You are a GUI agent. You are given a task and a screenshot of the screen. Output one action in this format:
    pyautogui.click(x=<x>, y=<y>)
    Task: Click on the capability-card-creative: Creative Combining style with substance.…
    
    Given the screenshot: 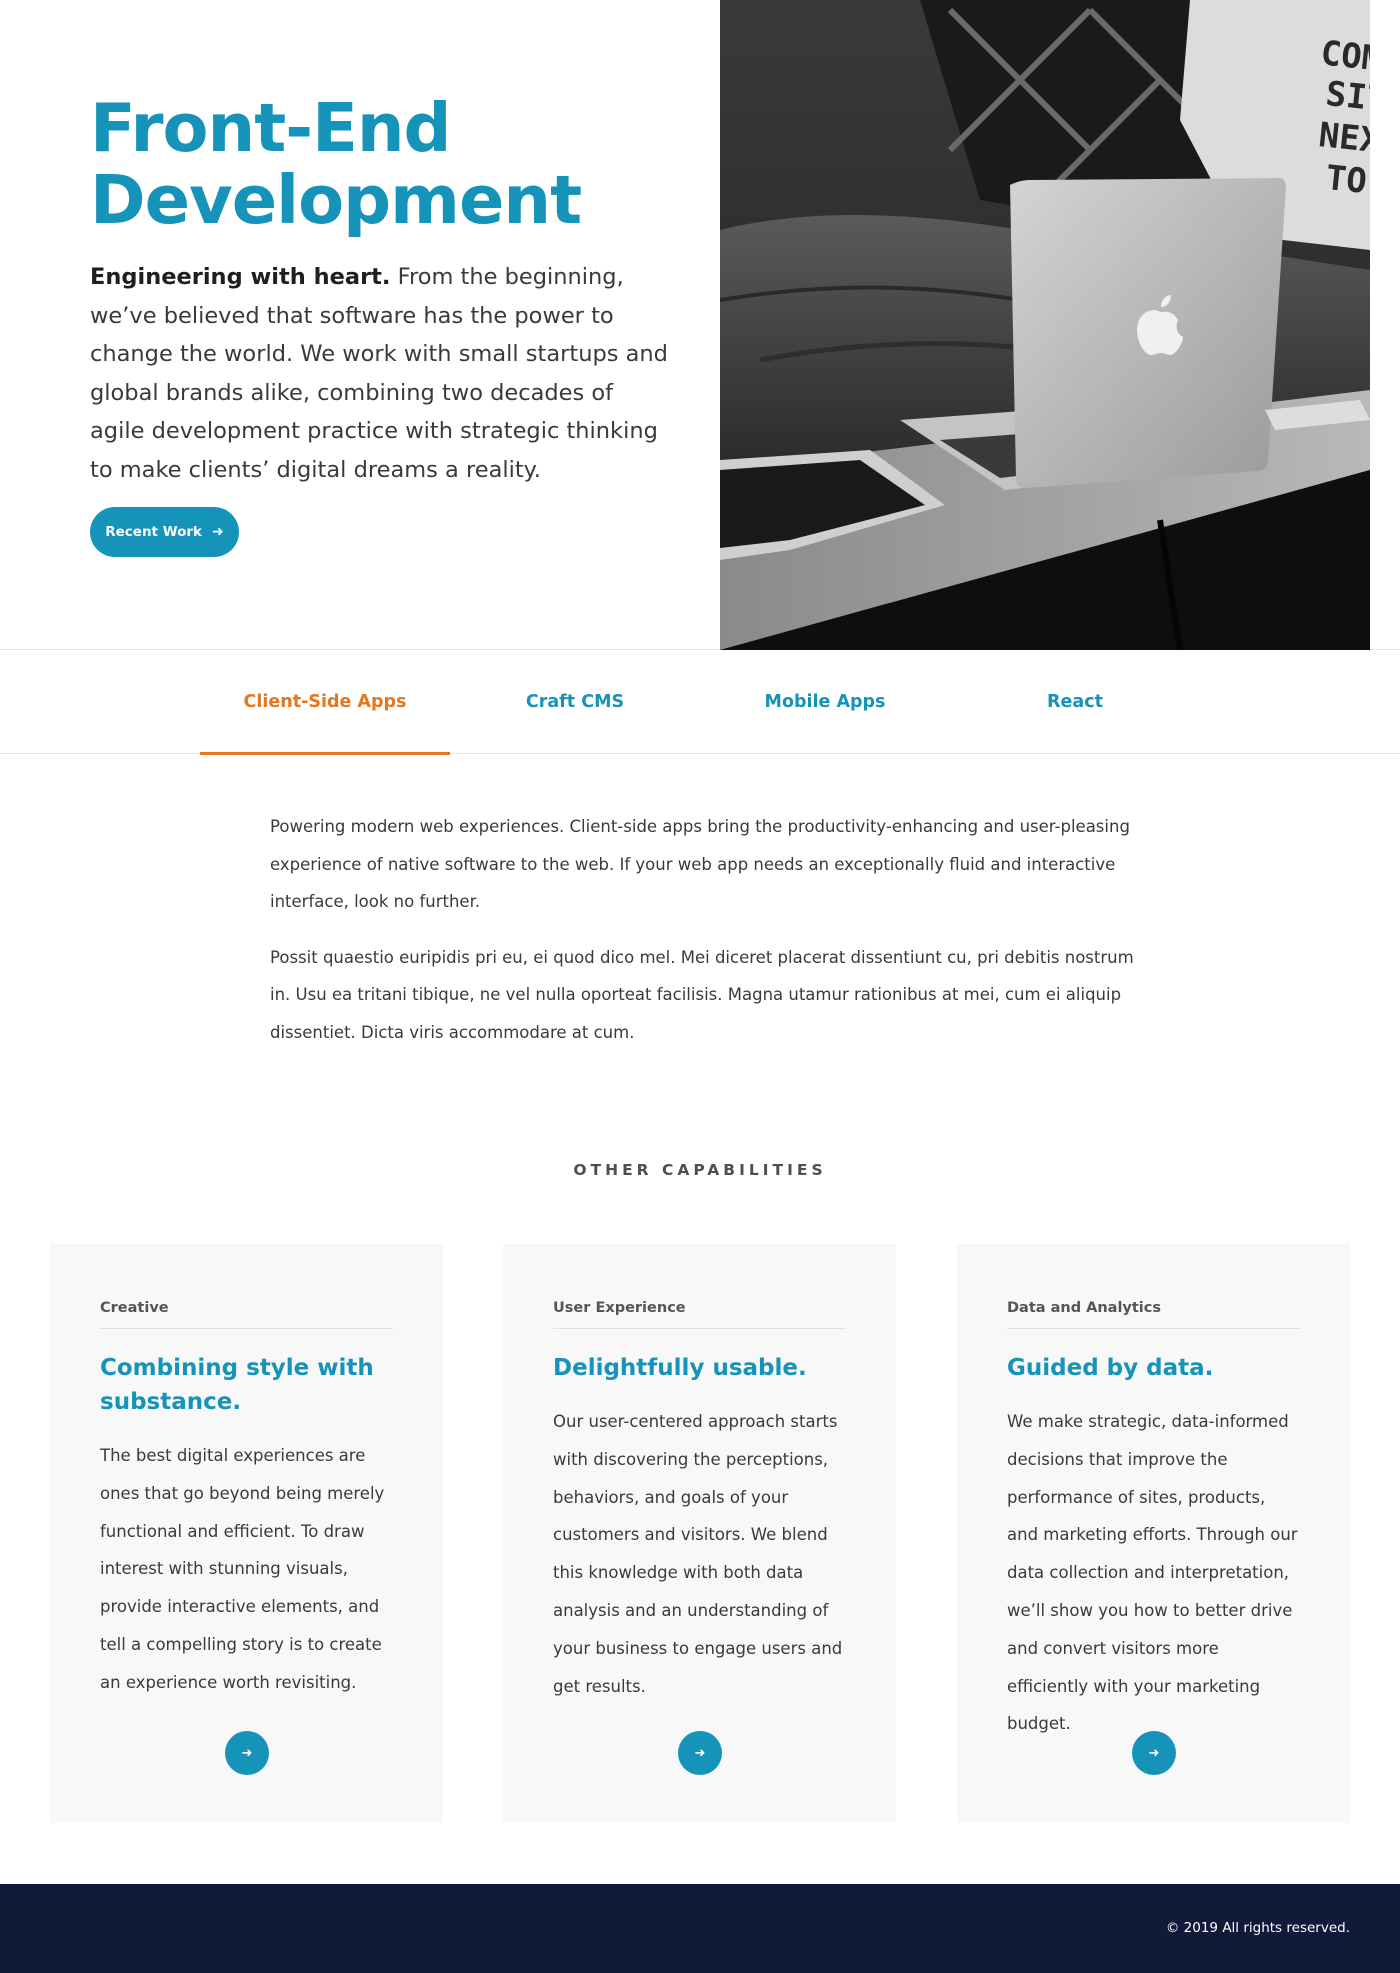 What is the action you would take?
    pyautogui.click(x=246, y=1533)
    